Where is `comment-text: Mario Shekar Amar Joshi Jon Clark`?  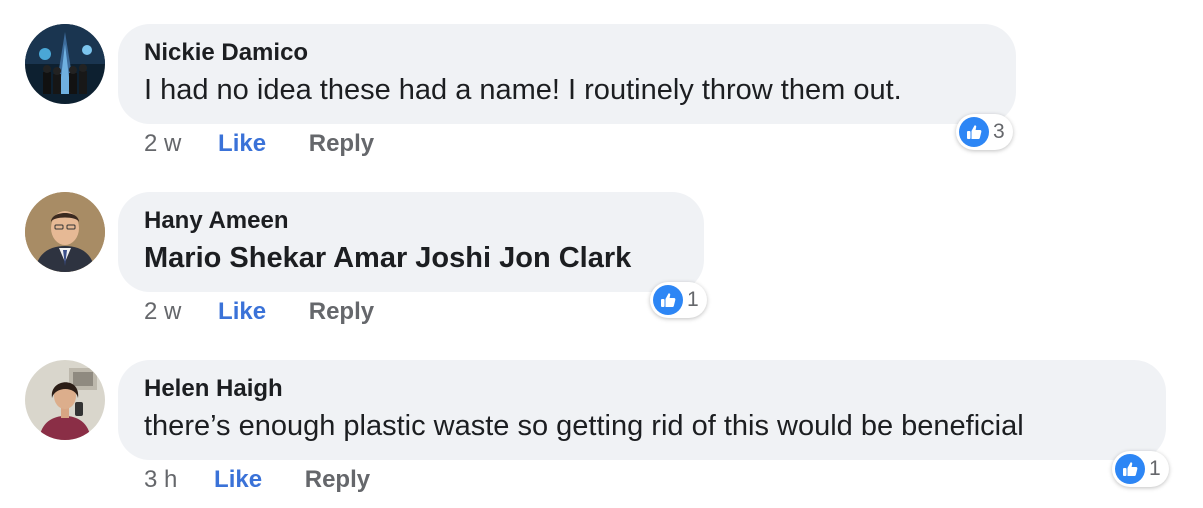 comment-text: Mario Shekar Amar Joshi Jon Clark is located at coordinates (411, 258).